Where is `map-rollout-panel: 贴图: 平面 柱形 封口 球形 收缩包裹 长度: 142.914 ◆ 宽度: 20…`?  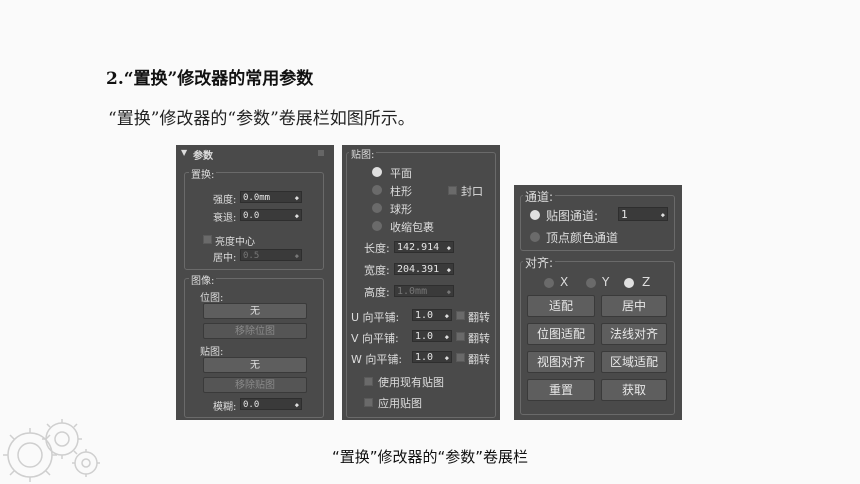 map-rollout-panel: 贴图: 平面 柱形 封口 球形 收缩包裹 长度: 142.914 ◆ 宽度: 20… is located at coordinates (421, 282).